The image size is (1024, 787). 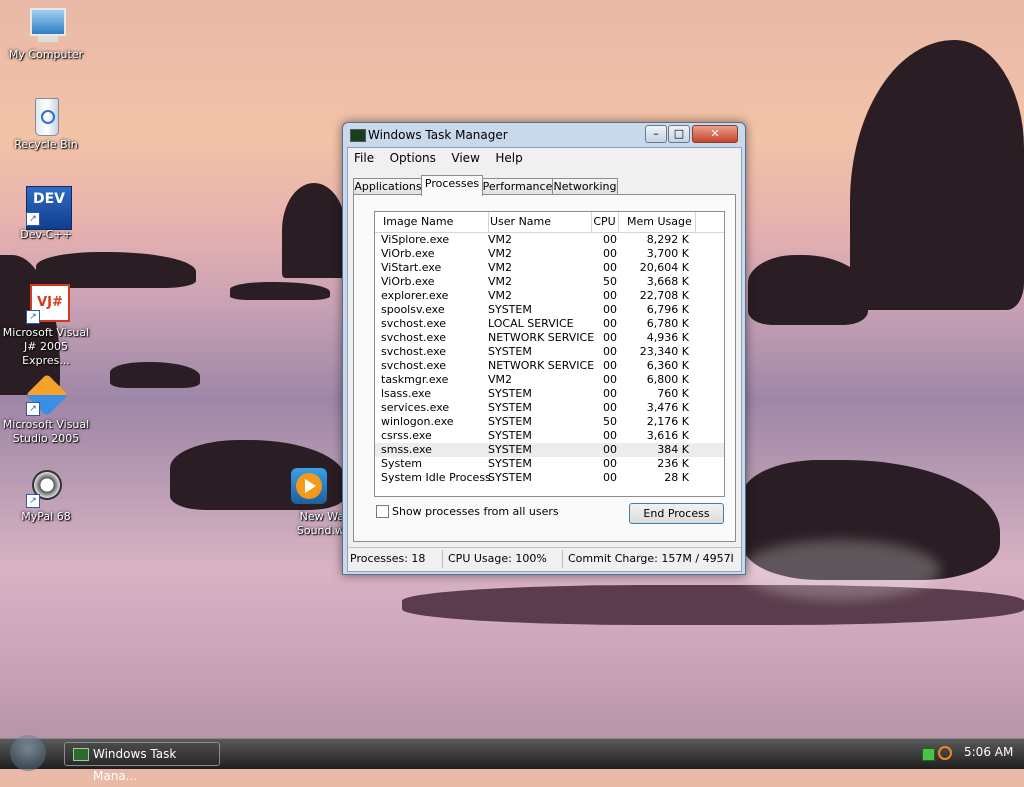 I want to click on tab-processes: Processes, so click(x=452, y=185).